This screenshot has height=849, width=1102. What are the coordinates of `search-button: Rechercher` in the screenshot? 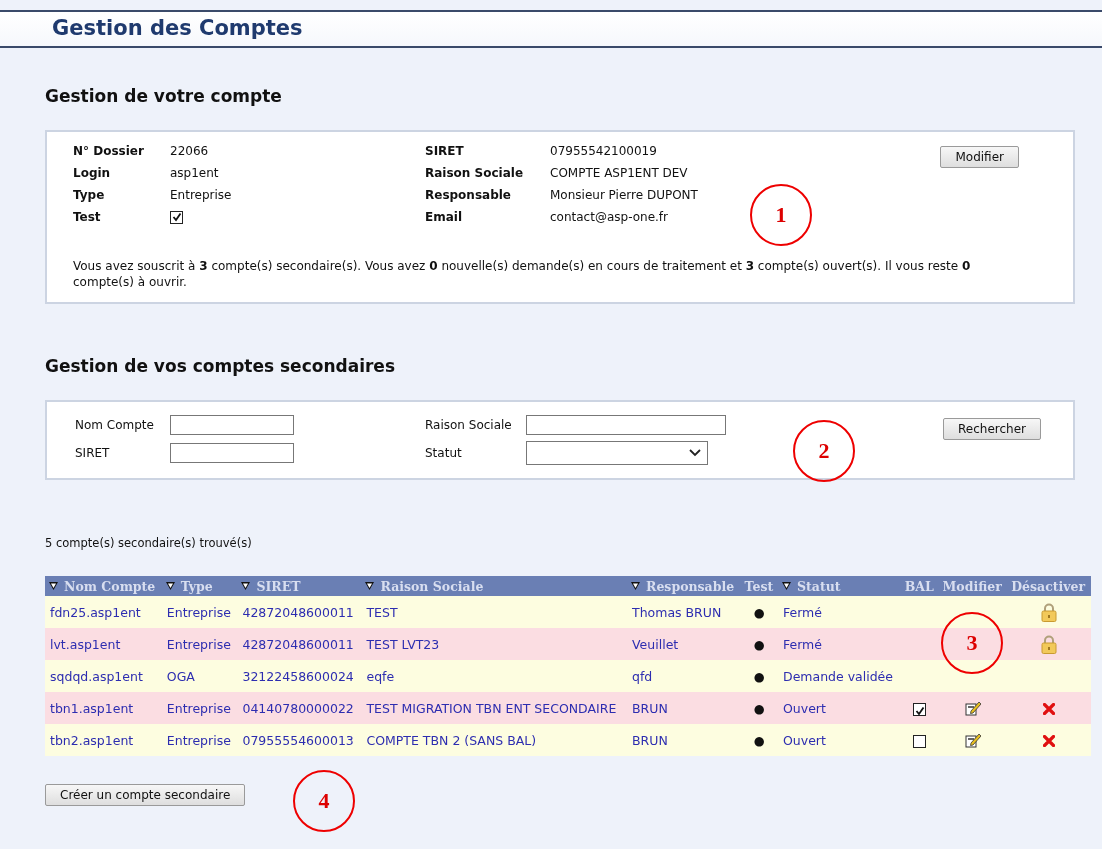 It's located at (992, 429).